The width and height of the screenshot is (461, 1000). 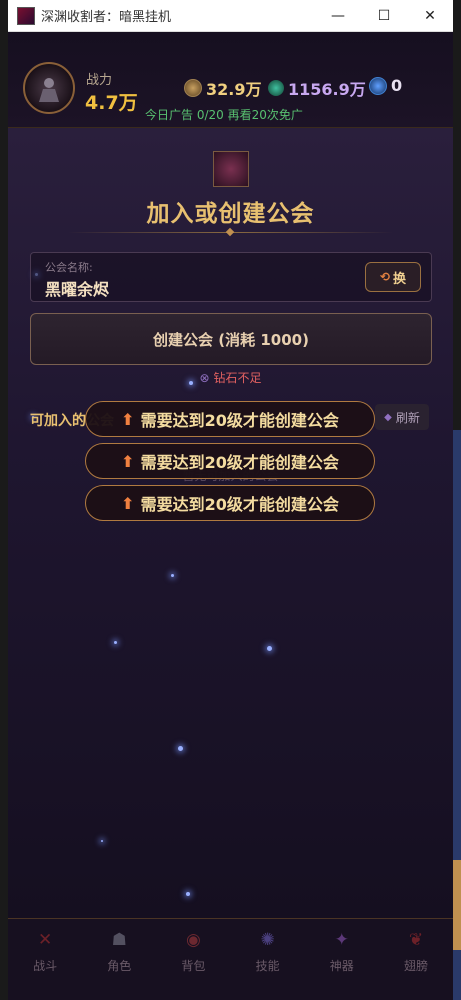 I want to click on guild-name-label: 公会名称:, so click(x=69, y=267).